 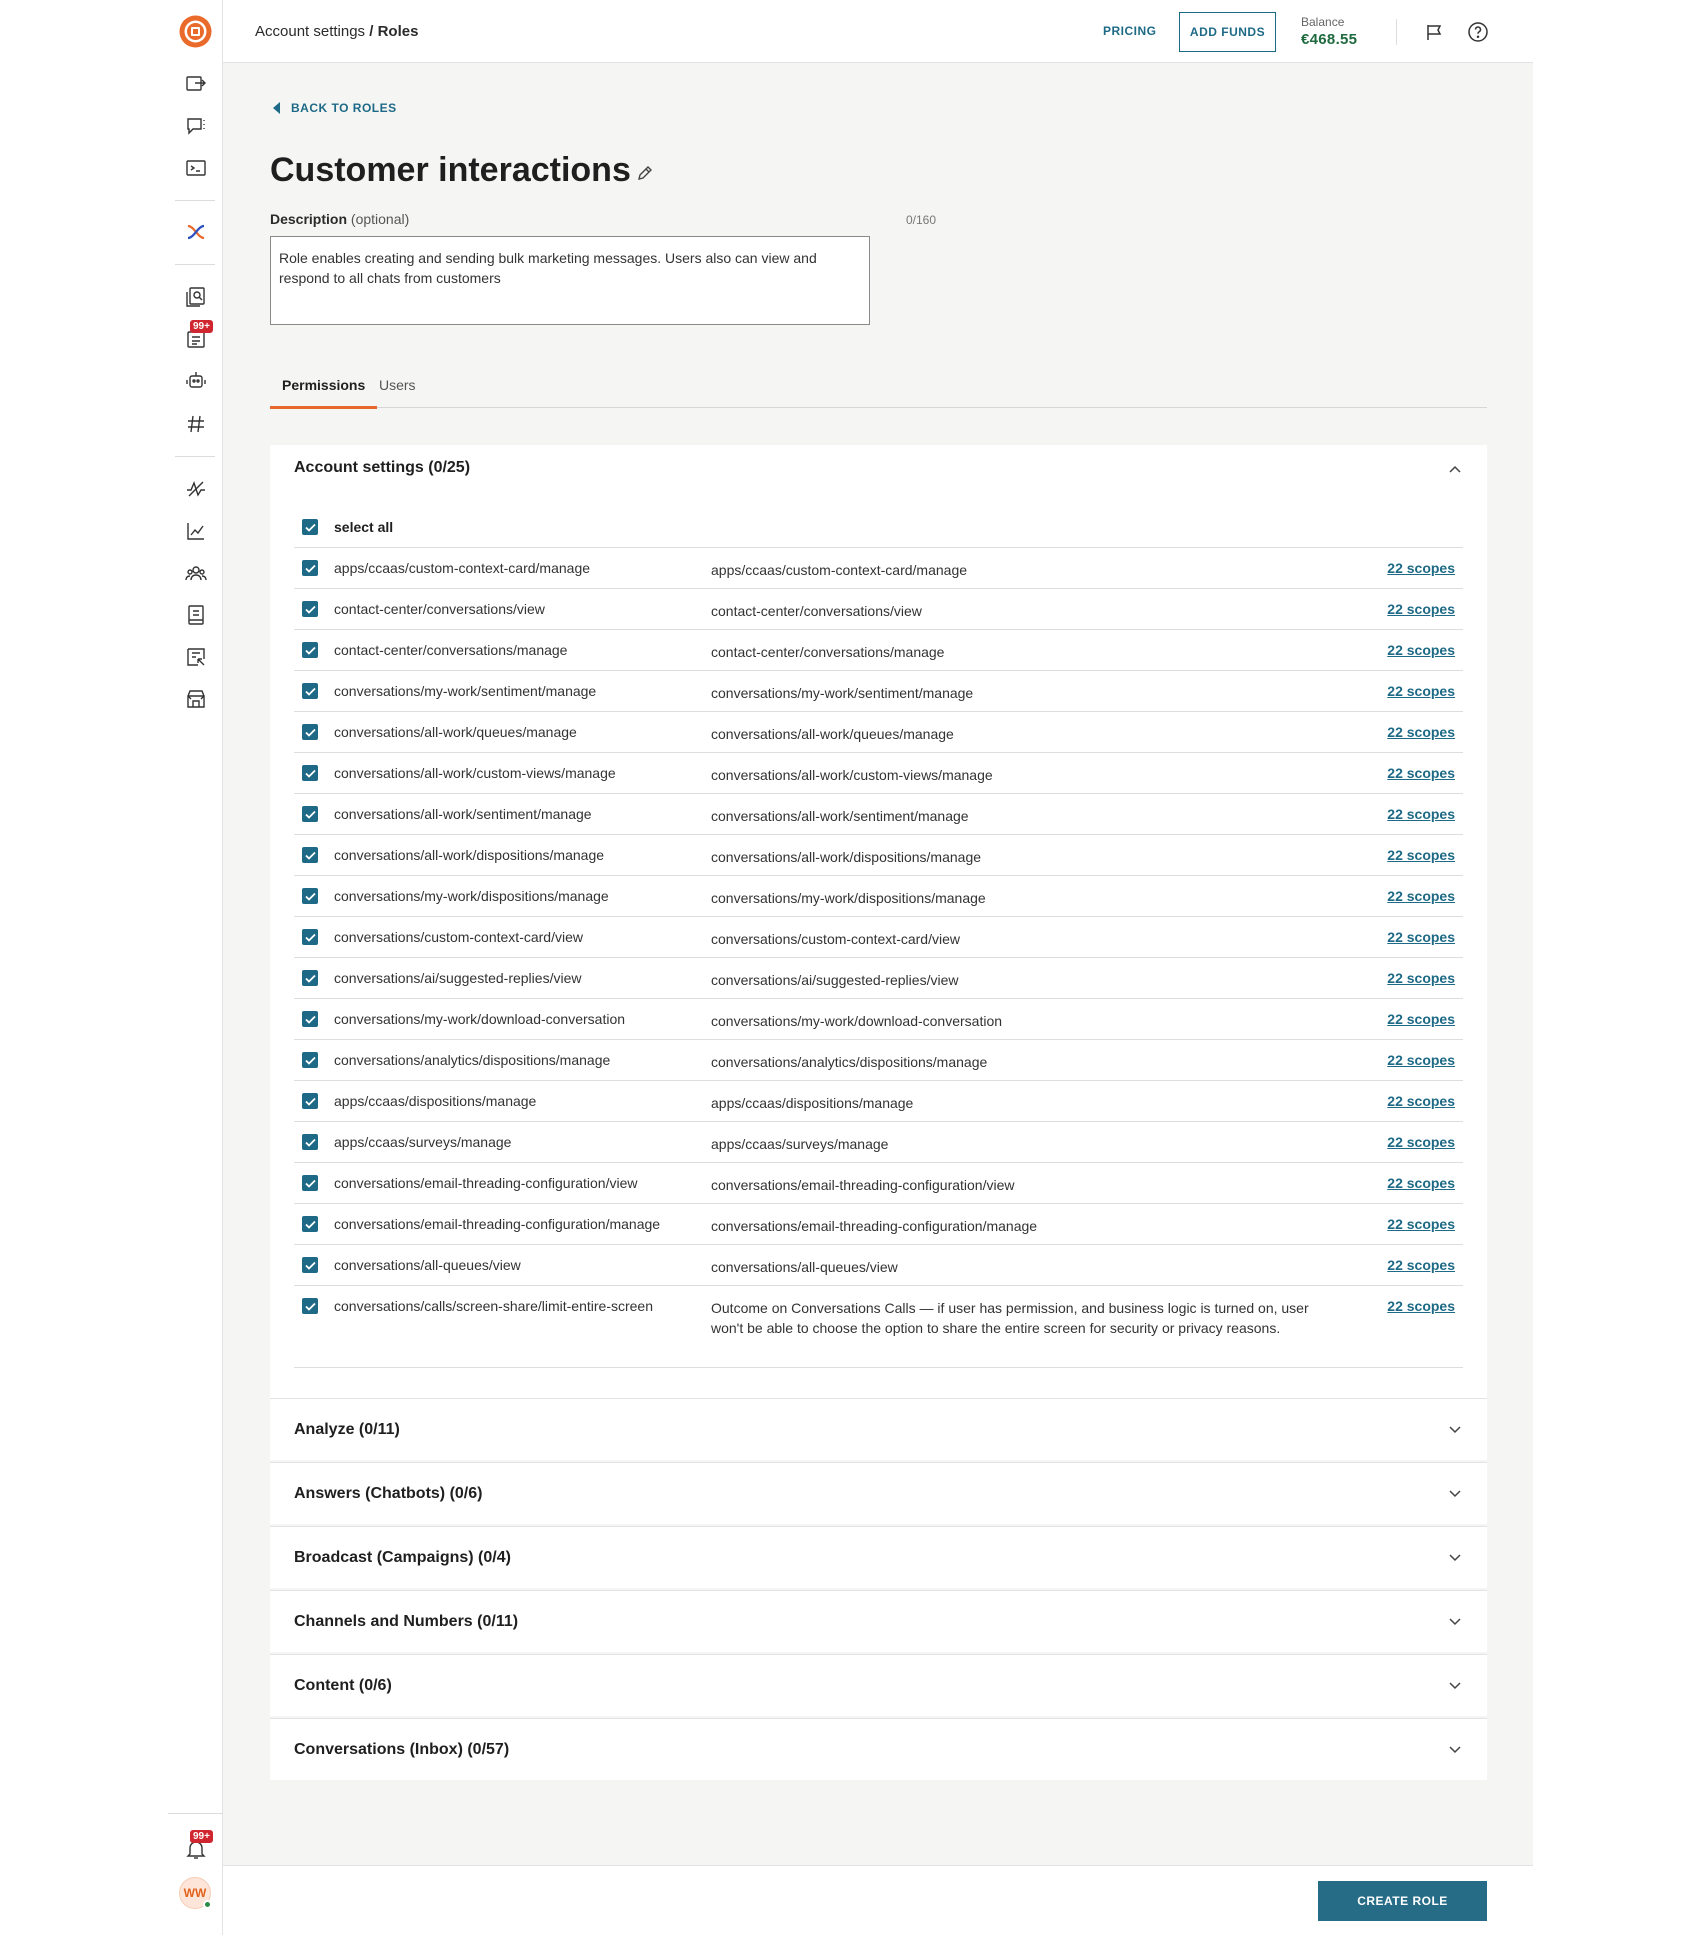 What do you see at coordinates (195, 456) in the screenshot?
I see `sidebar-divider` at bounding box center [195, 456].